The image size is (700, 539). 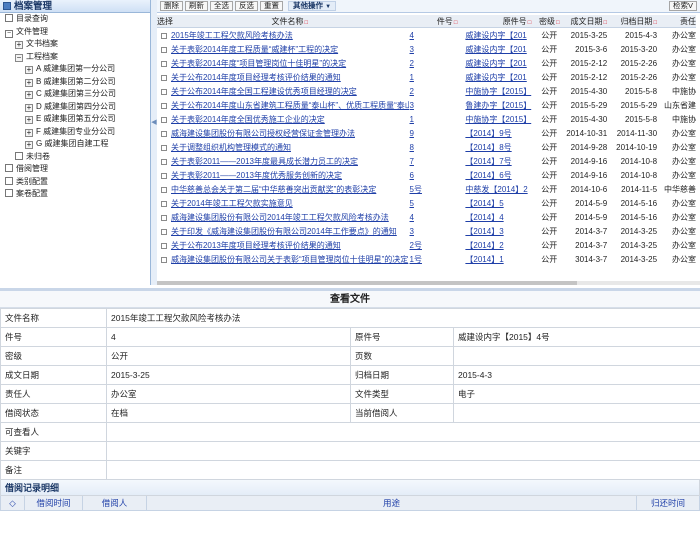 I want to click on nav-item: 借阅管理, so click(x=75, y=169).